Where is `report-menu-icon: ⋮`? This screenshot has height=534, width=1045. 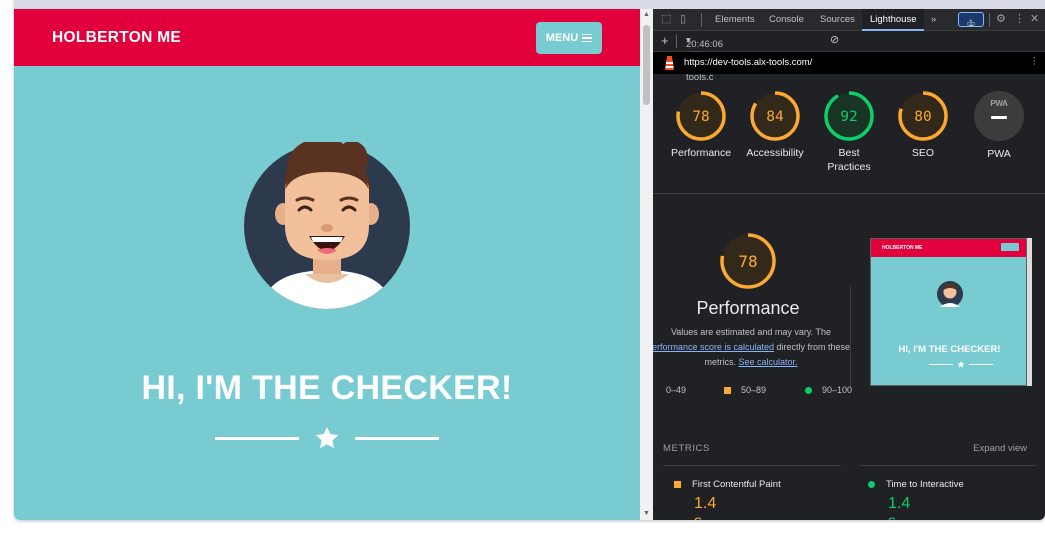 report-menu-icon: ⋮ is located at coordinates (1035, 61).